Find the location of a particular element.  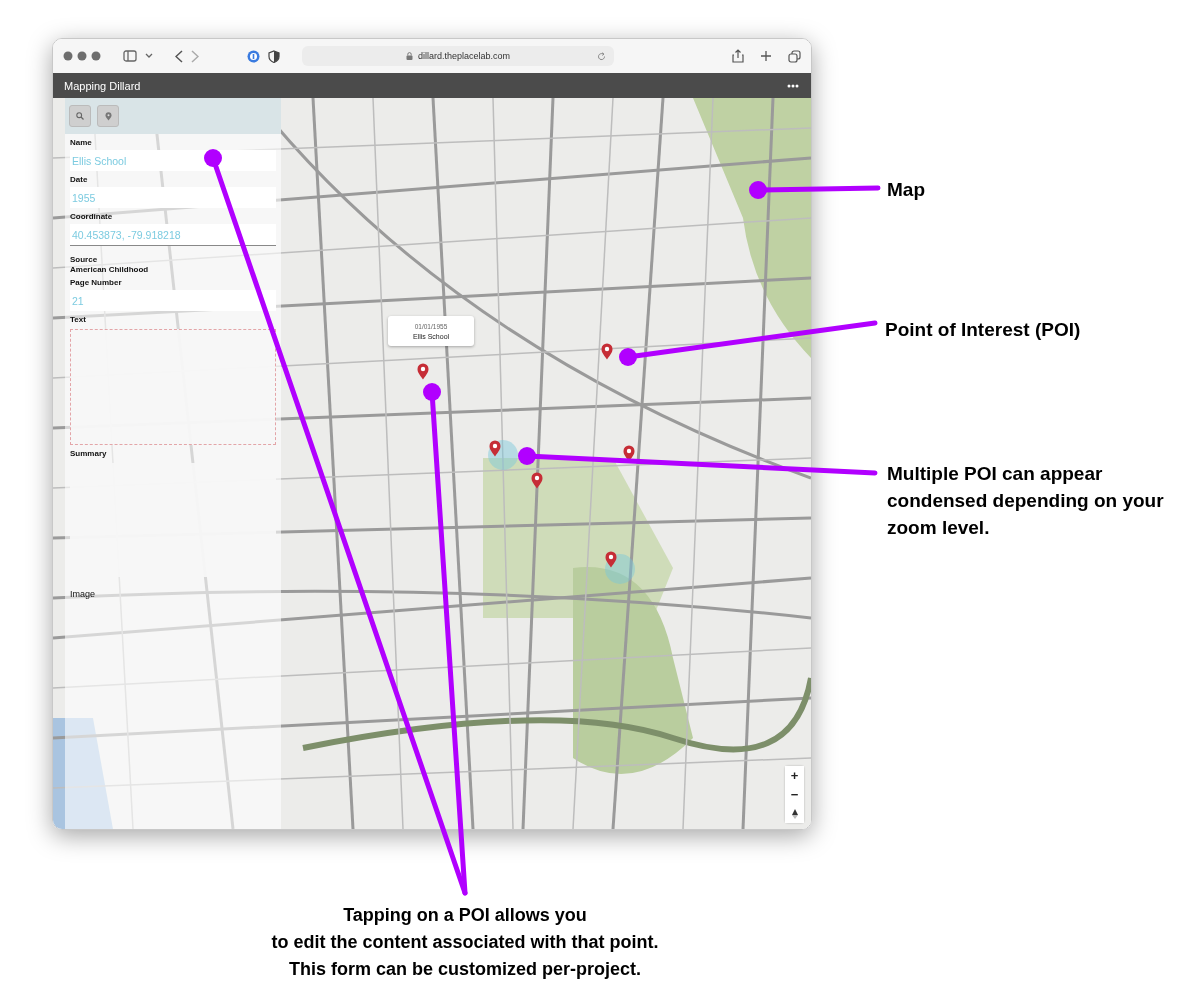

url-text: dillard.theplacelab.com is located at coordinates (464, 56).